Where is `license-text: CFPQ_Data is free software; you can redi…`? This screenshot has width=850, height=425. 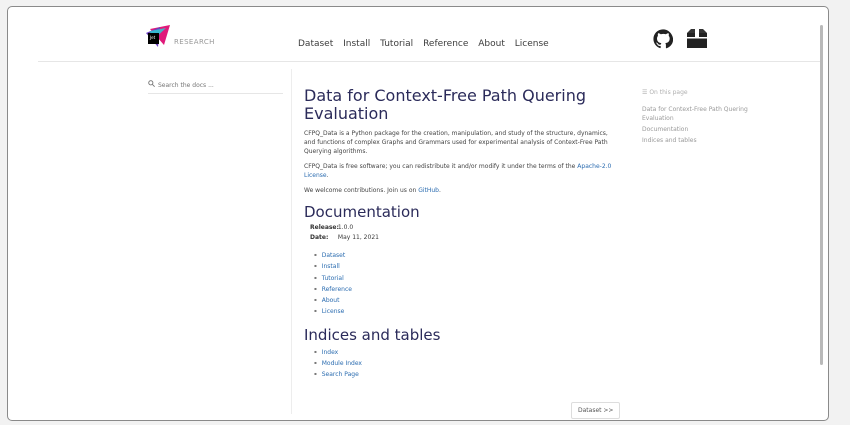 license-text: CFPQ_Data is free software; you can redi… is located at coordinates (441, 166).